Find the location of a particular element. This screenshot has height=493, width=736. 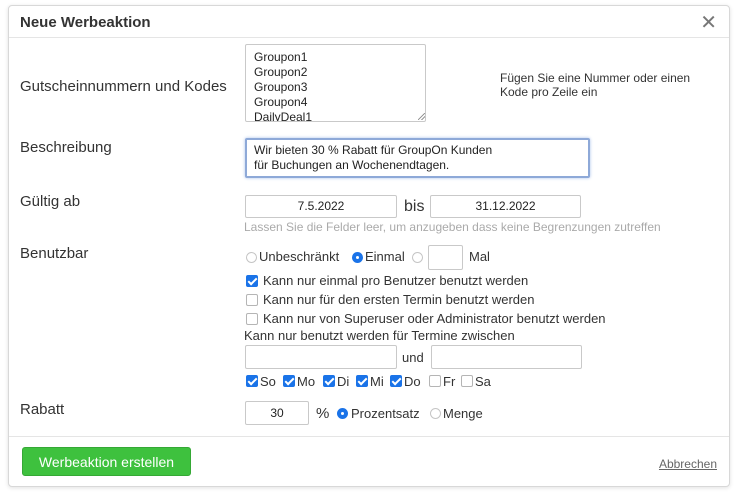

cancel-link: Abbrechen is located at coordinates (688, 464).